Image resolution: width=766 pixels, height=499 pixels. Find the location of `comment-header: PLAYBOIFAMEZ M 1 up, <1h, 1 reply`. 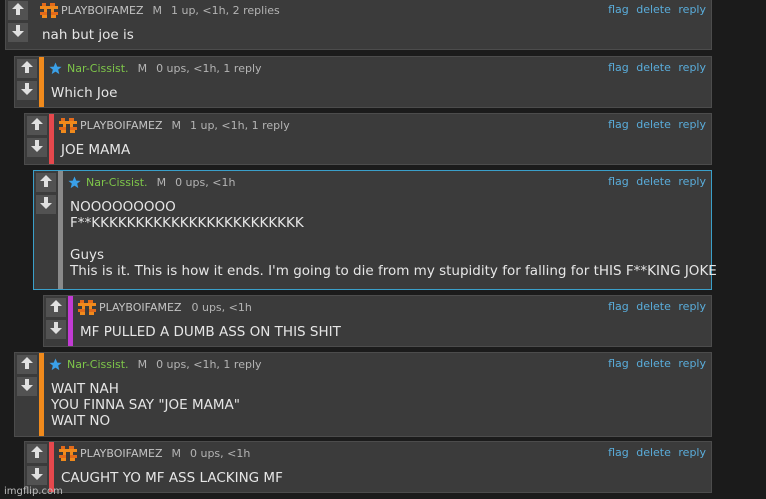

comment-header: PLAYBOIFAMEZ M 1 up, <1h, 1 reply is located at coordinates (174, 125).